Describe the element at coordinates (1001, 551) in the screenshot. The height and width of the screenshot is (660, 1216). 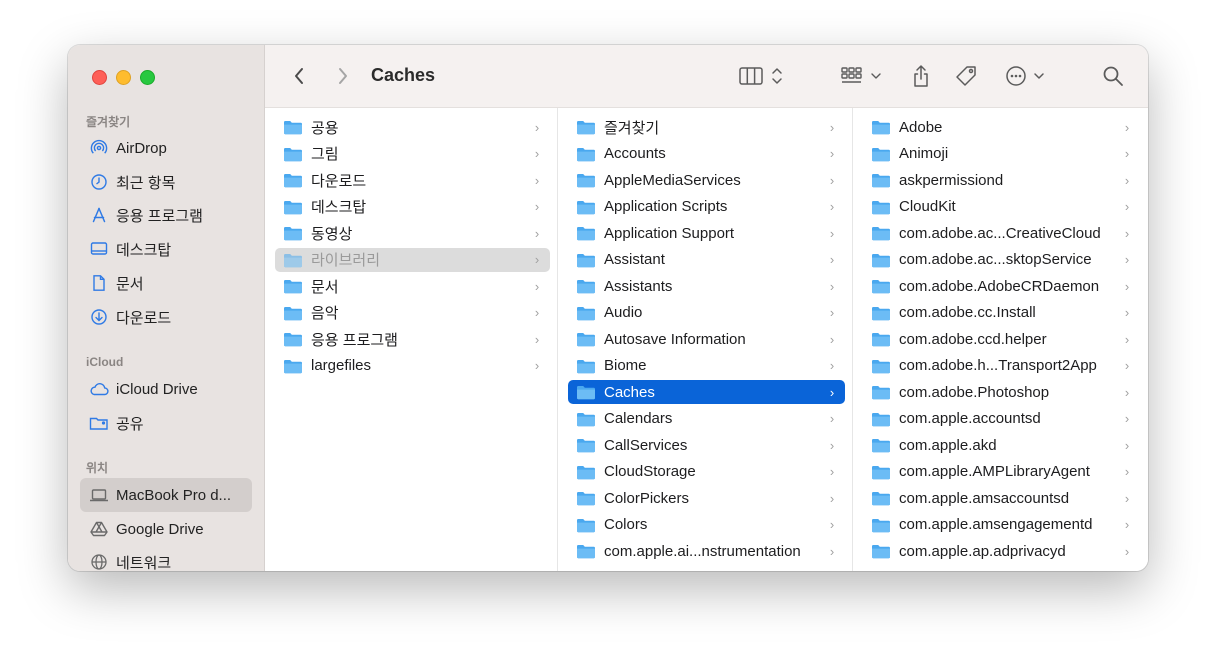
I see `list-item: com.apple.ap.adprivacyd ›` at that location.